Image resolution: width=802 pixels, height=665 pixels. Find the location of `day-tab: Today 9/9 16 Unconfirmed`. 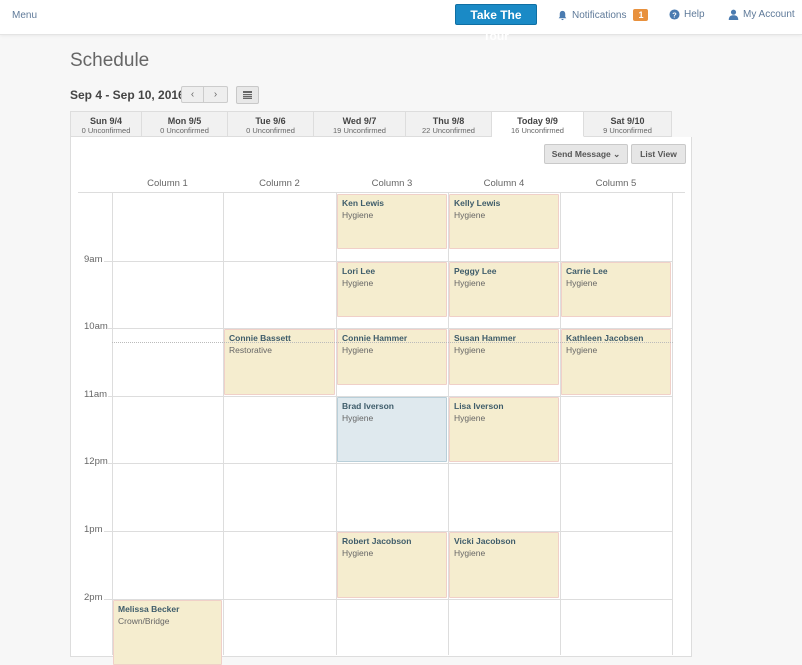

day-tab: Today 9/9 16 Unconfirmed is located at coordinates (538, 124).